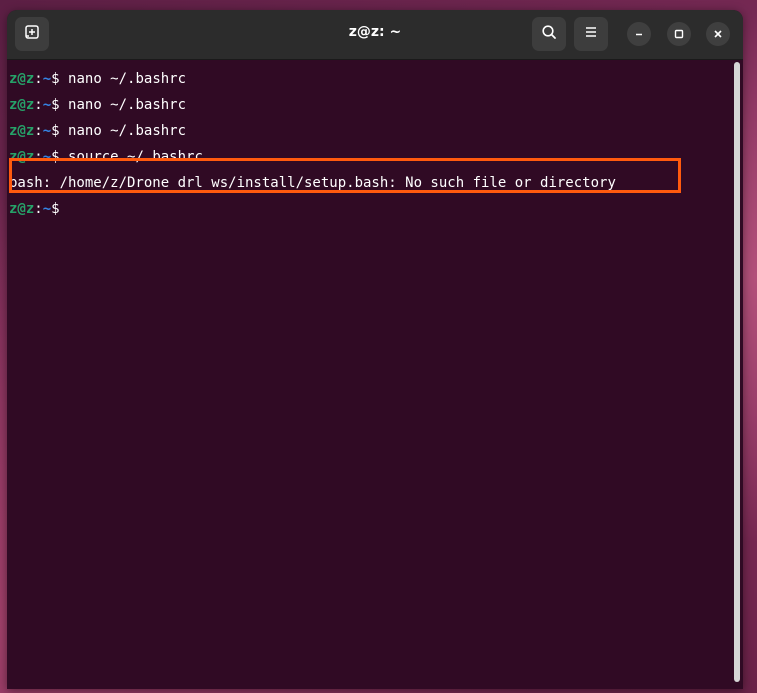 The width and height of the screenshot is (757, 693). Describe the element at coordinates (737, 372) in the screenshot. I see `scrollbar` at that location.